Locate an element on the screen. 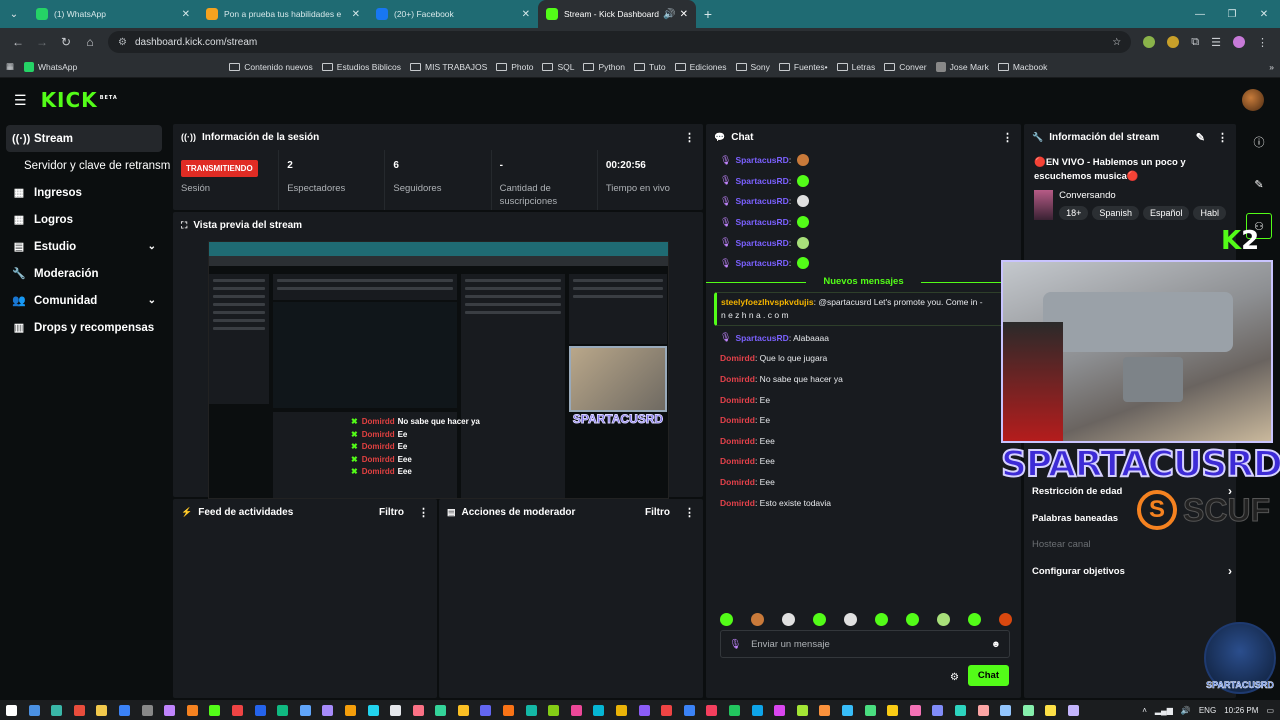 The width and height of the screenshot is (1280, 720). menu-icon: ☰ is located at coordinates (20, 100).